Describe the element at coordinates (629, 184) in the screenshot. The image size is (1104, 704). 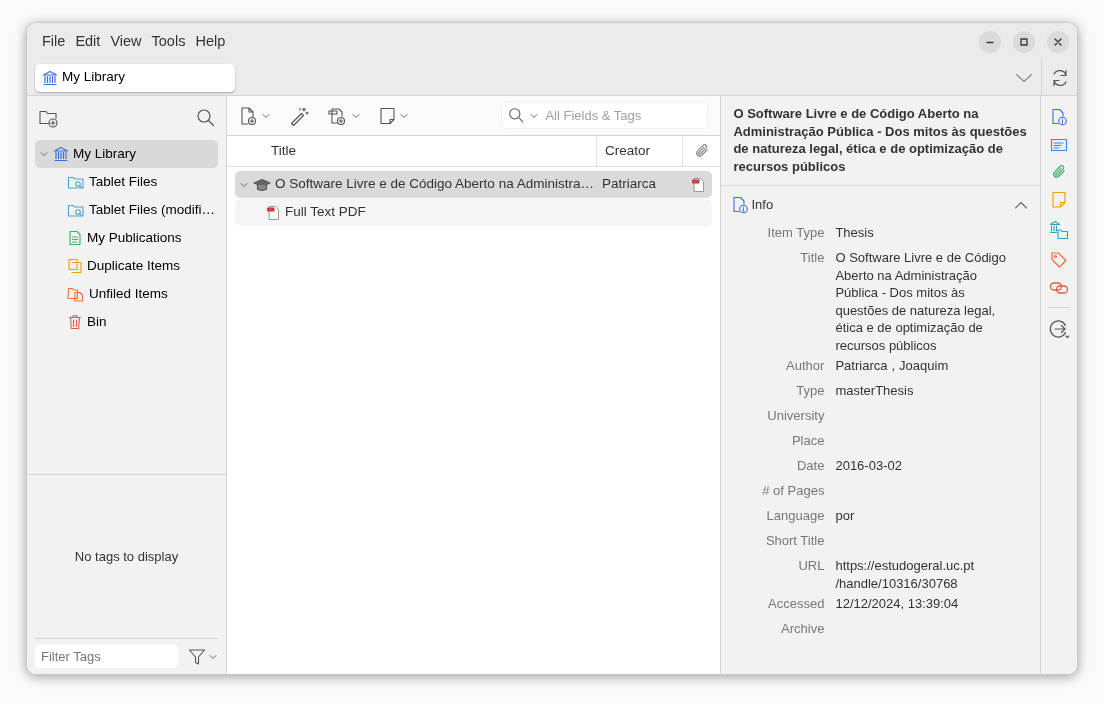
I see `item-creator: Patriarca` at that location.